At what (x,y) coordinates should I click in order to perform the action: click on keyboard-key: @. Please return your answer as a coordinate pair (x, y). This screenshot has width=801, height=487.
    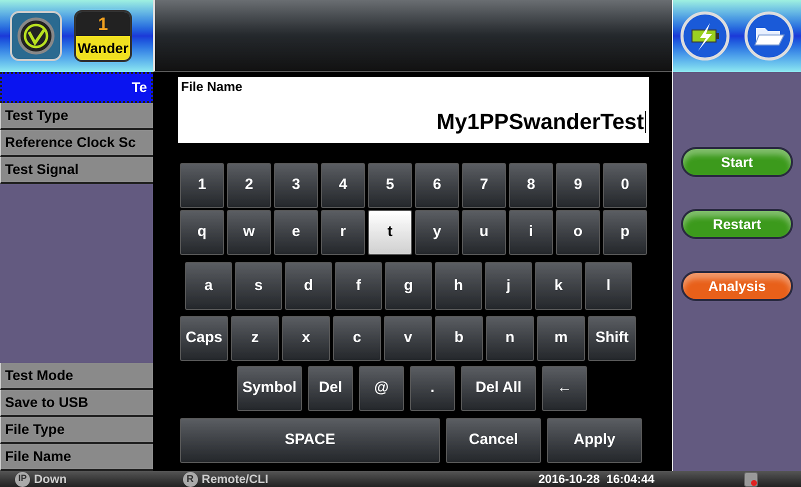
    Looking at the image, I should click on (381, 388).